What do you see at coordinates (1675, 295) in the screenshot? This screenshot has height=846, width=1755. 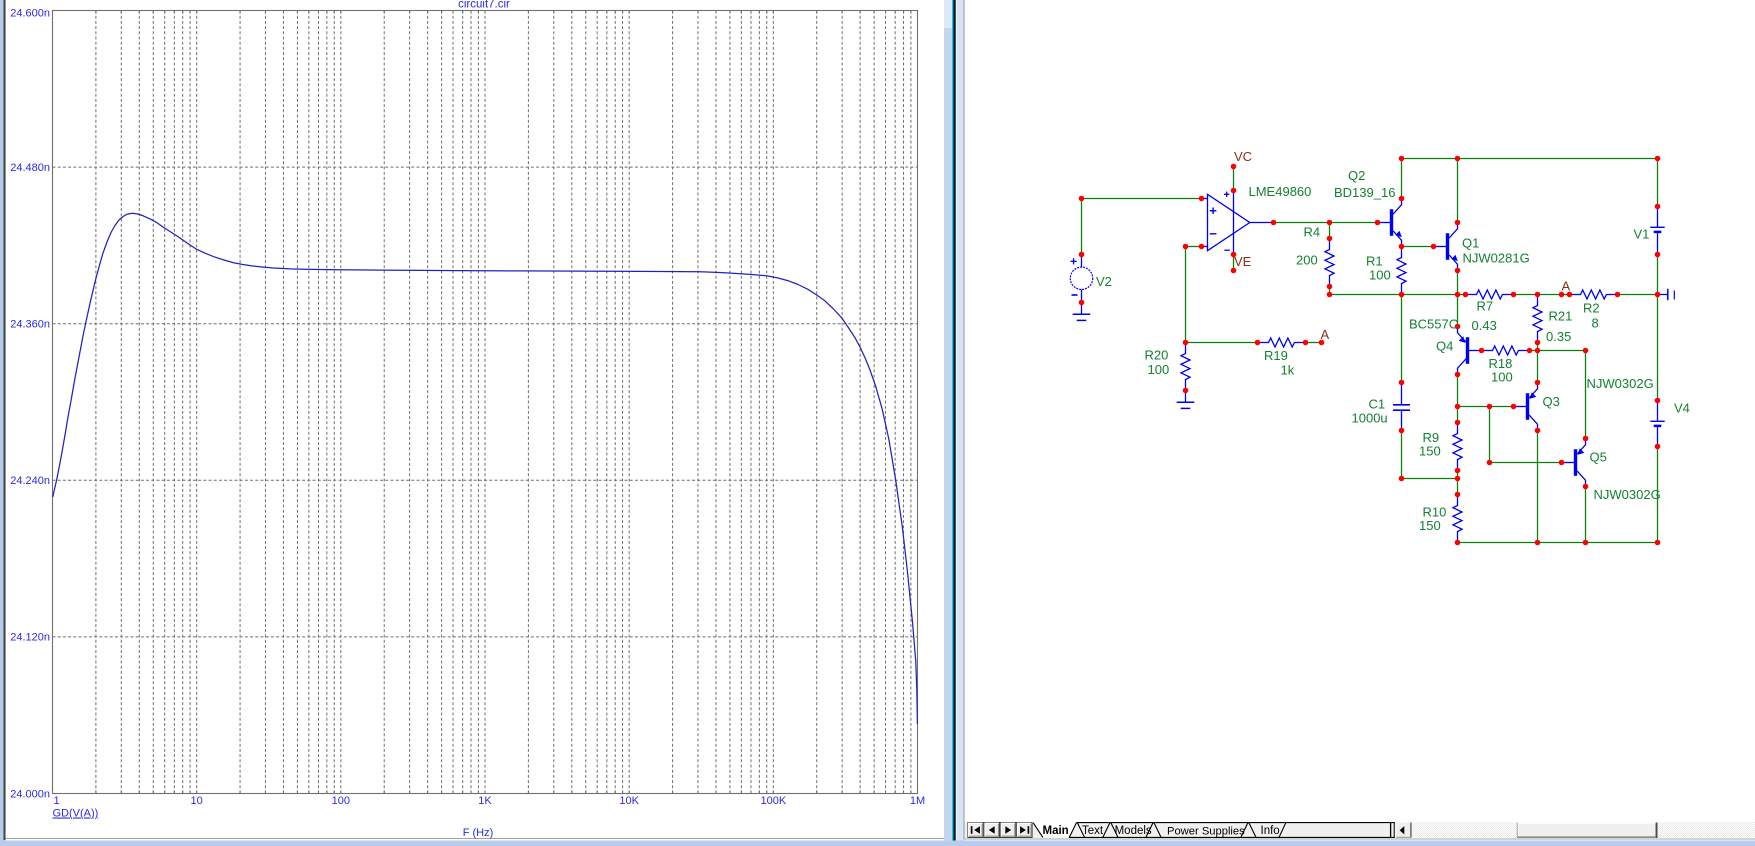 I see `svg-text: I` at bounding box center [1675, 295].